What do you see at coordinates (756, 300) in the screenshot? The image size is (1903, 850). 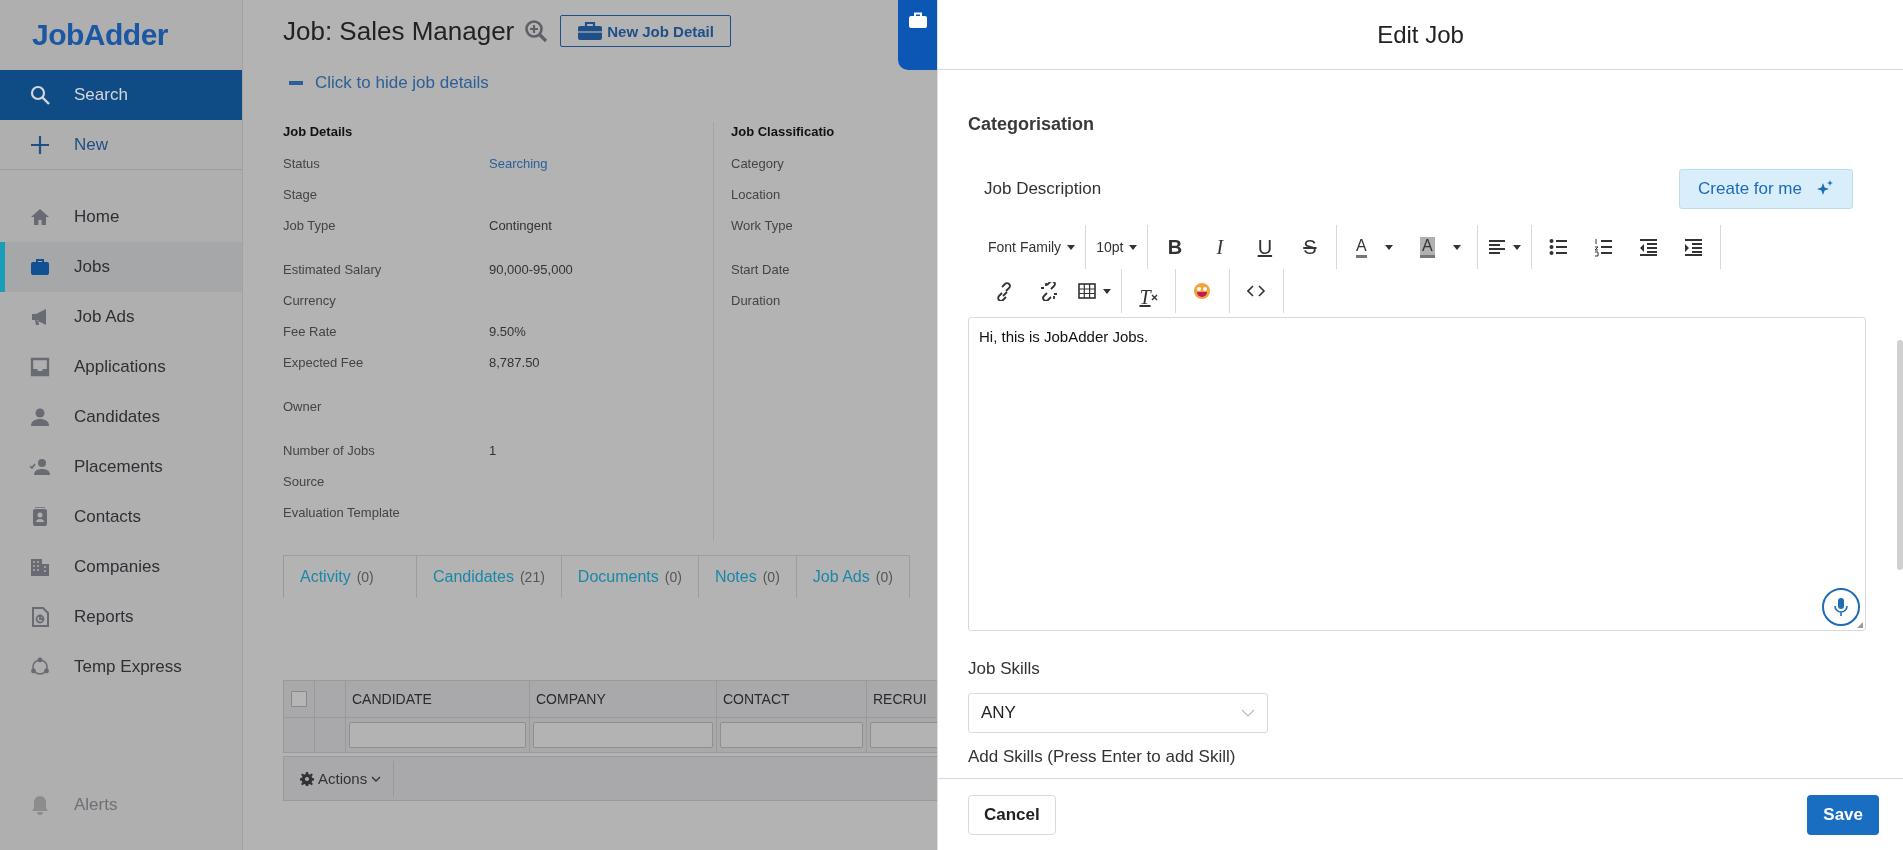 I see `field-label: Duration` at bounding box center [756, 300].